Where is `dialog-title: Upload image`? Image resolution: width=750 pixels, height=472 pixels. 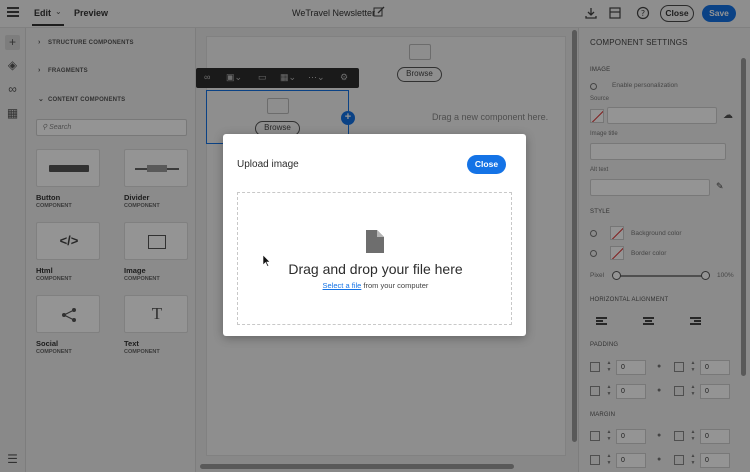
dialog-title: Upload image is located at coordinates (268, 164).